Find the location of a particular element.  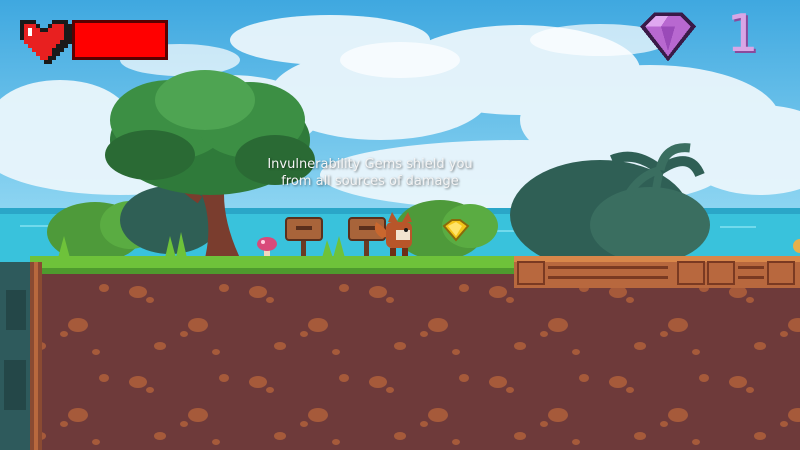

heart-icon is located at coordinates (46, 42).